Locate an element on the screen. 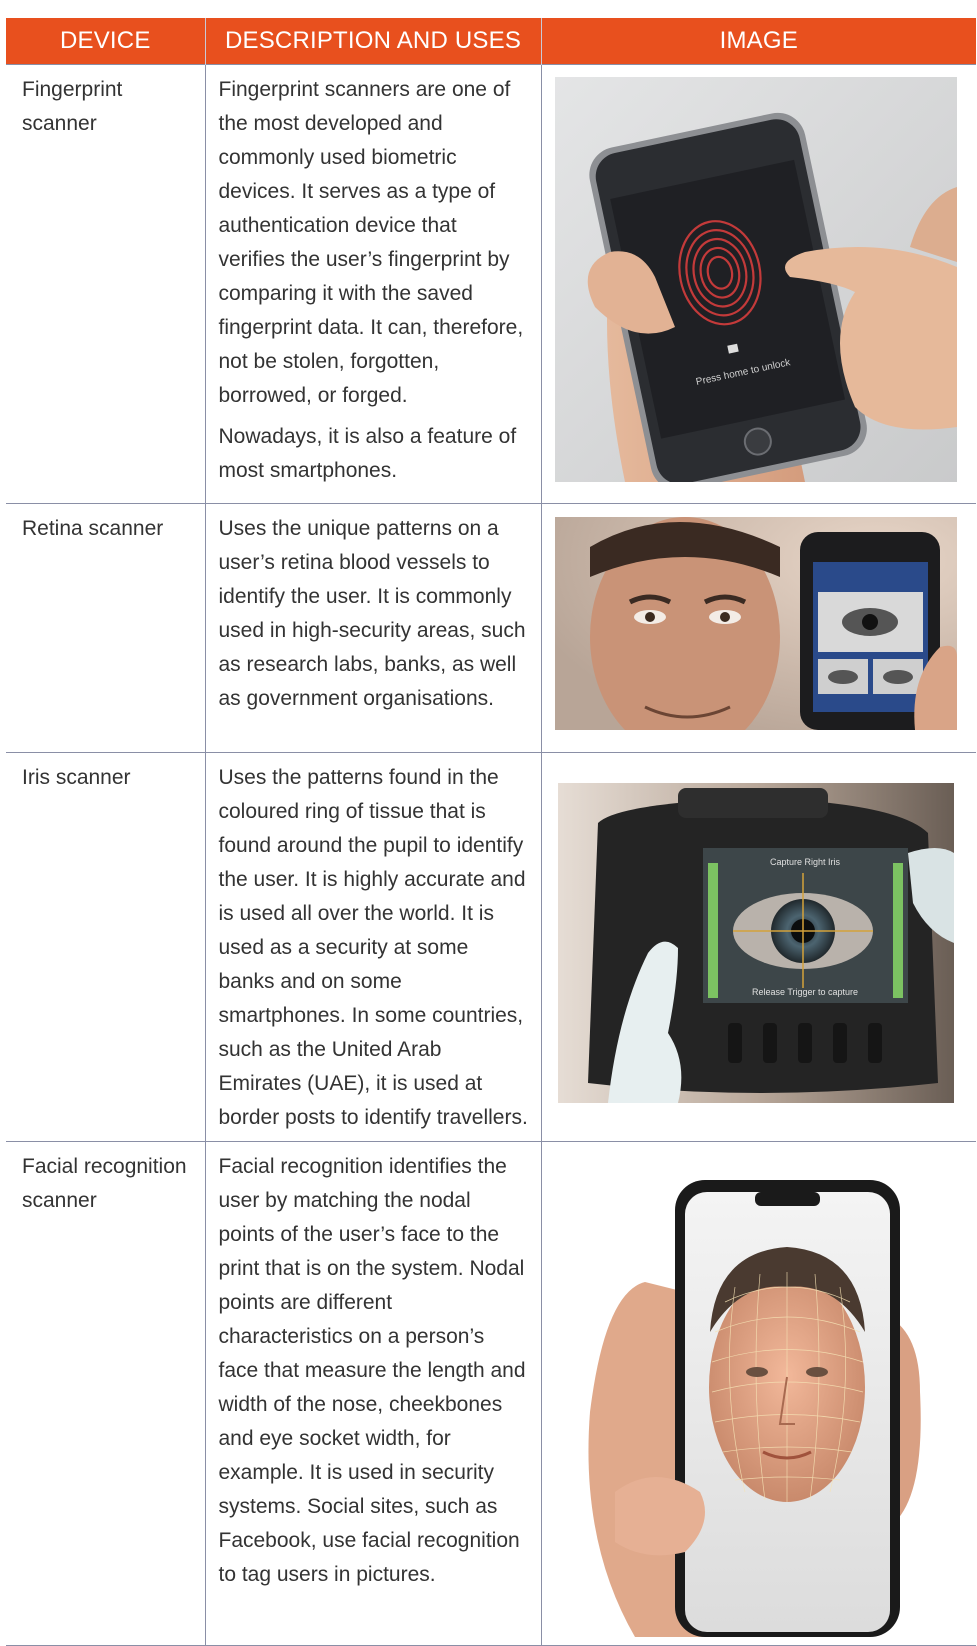  header-device: DEVICE is located at coordinates (105, 41).